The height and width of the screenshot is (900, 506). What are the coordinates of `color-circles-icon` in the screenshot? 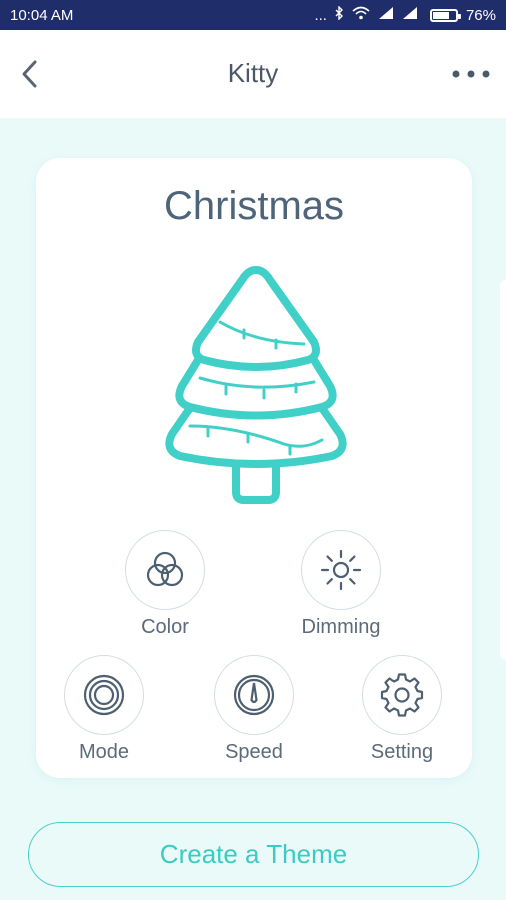 It's located at (165, 569).